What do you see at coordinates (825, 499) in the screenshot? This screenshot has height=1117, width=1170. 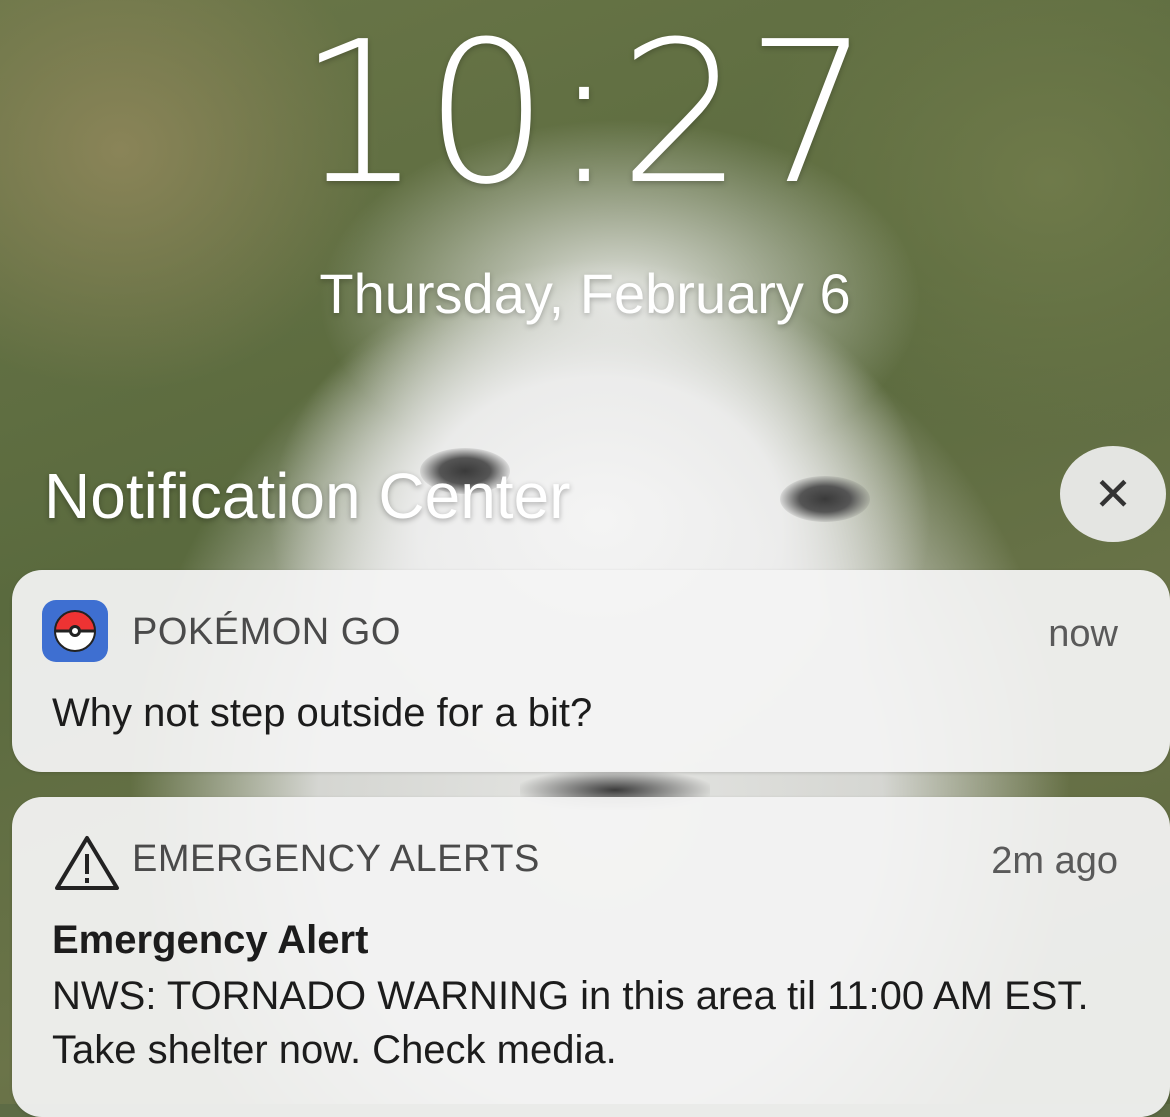 I see `dog-right-eye` at bounding box center [825, 499].